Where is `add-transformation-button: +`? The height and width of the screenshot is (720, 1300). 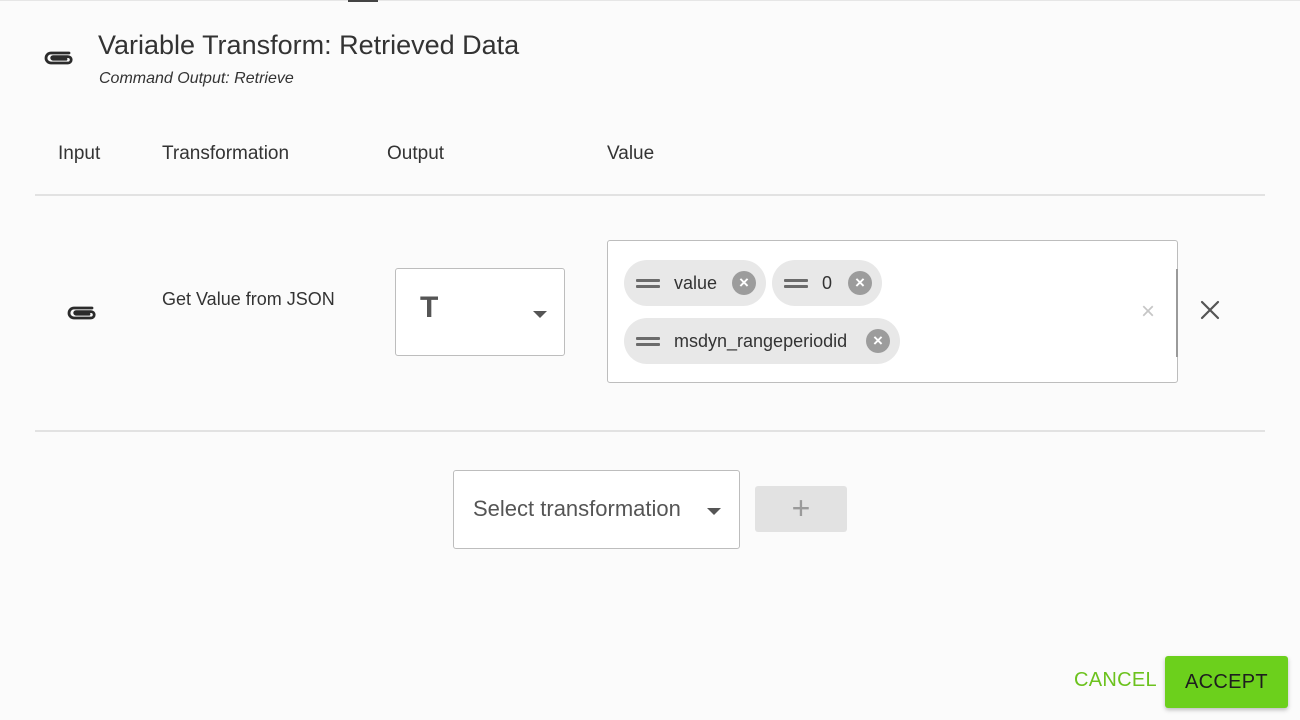
add-transformation-button: + is located at coordinates (801, 509).